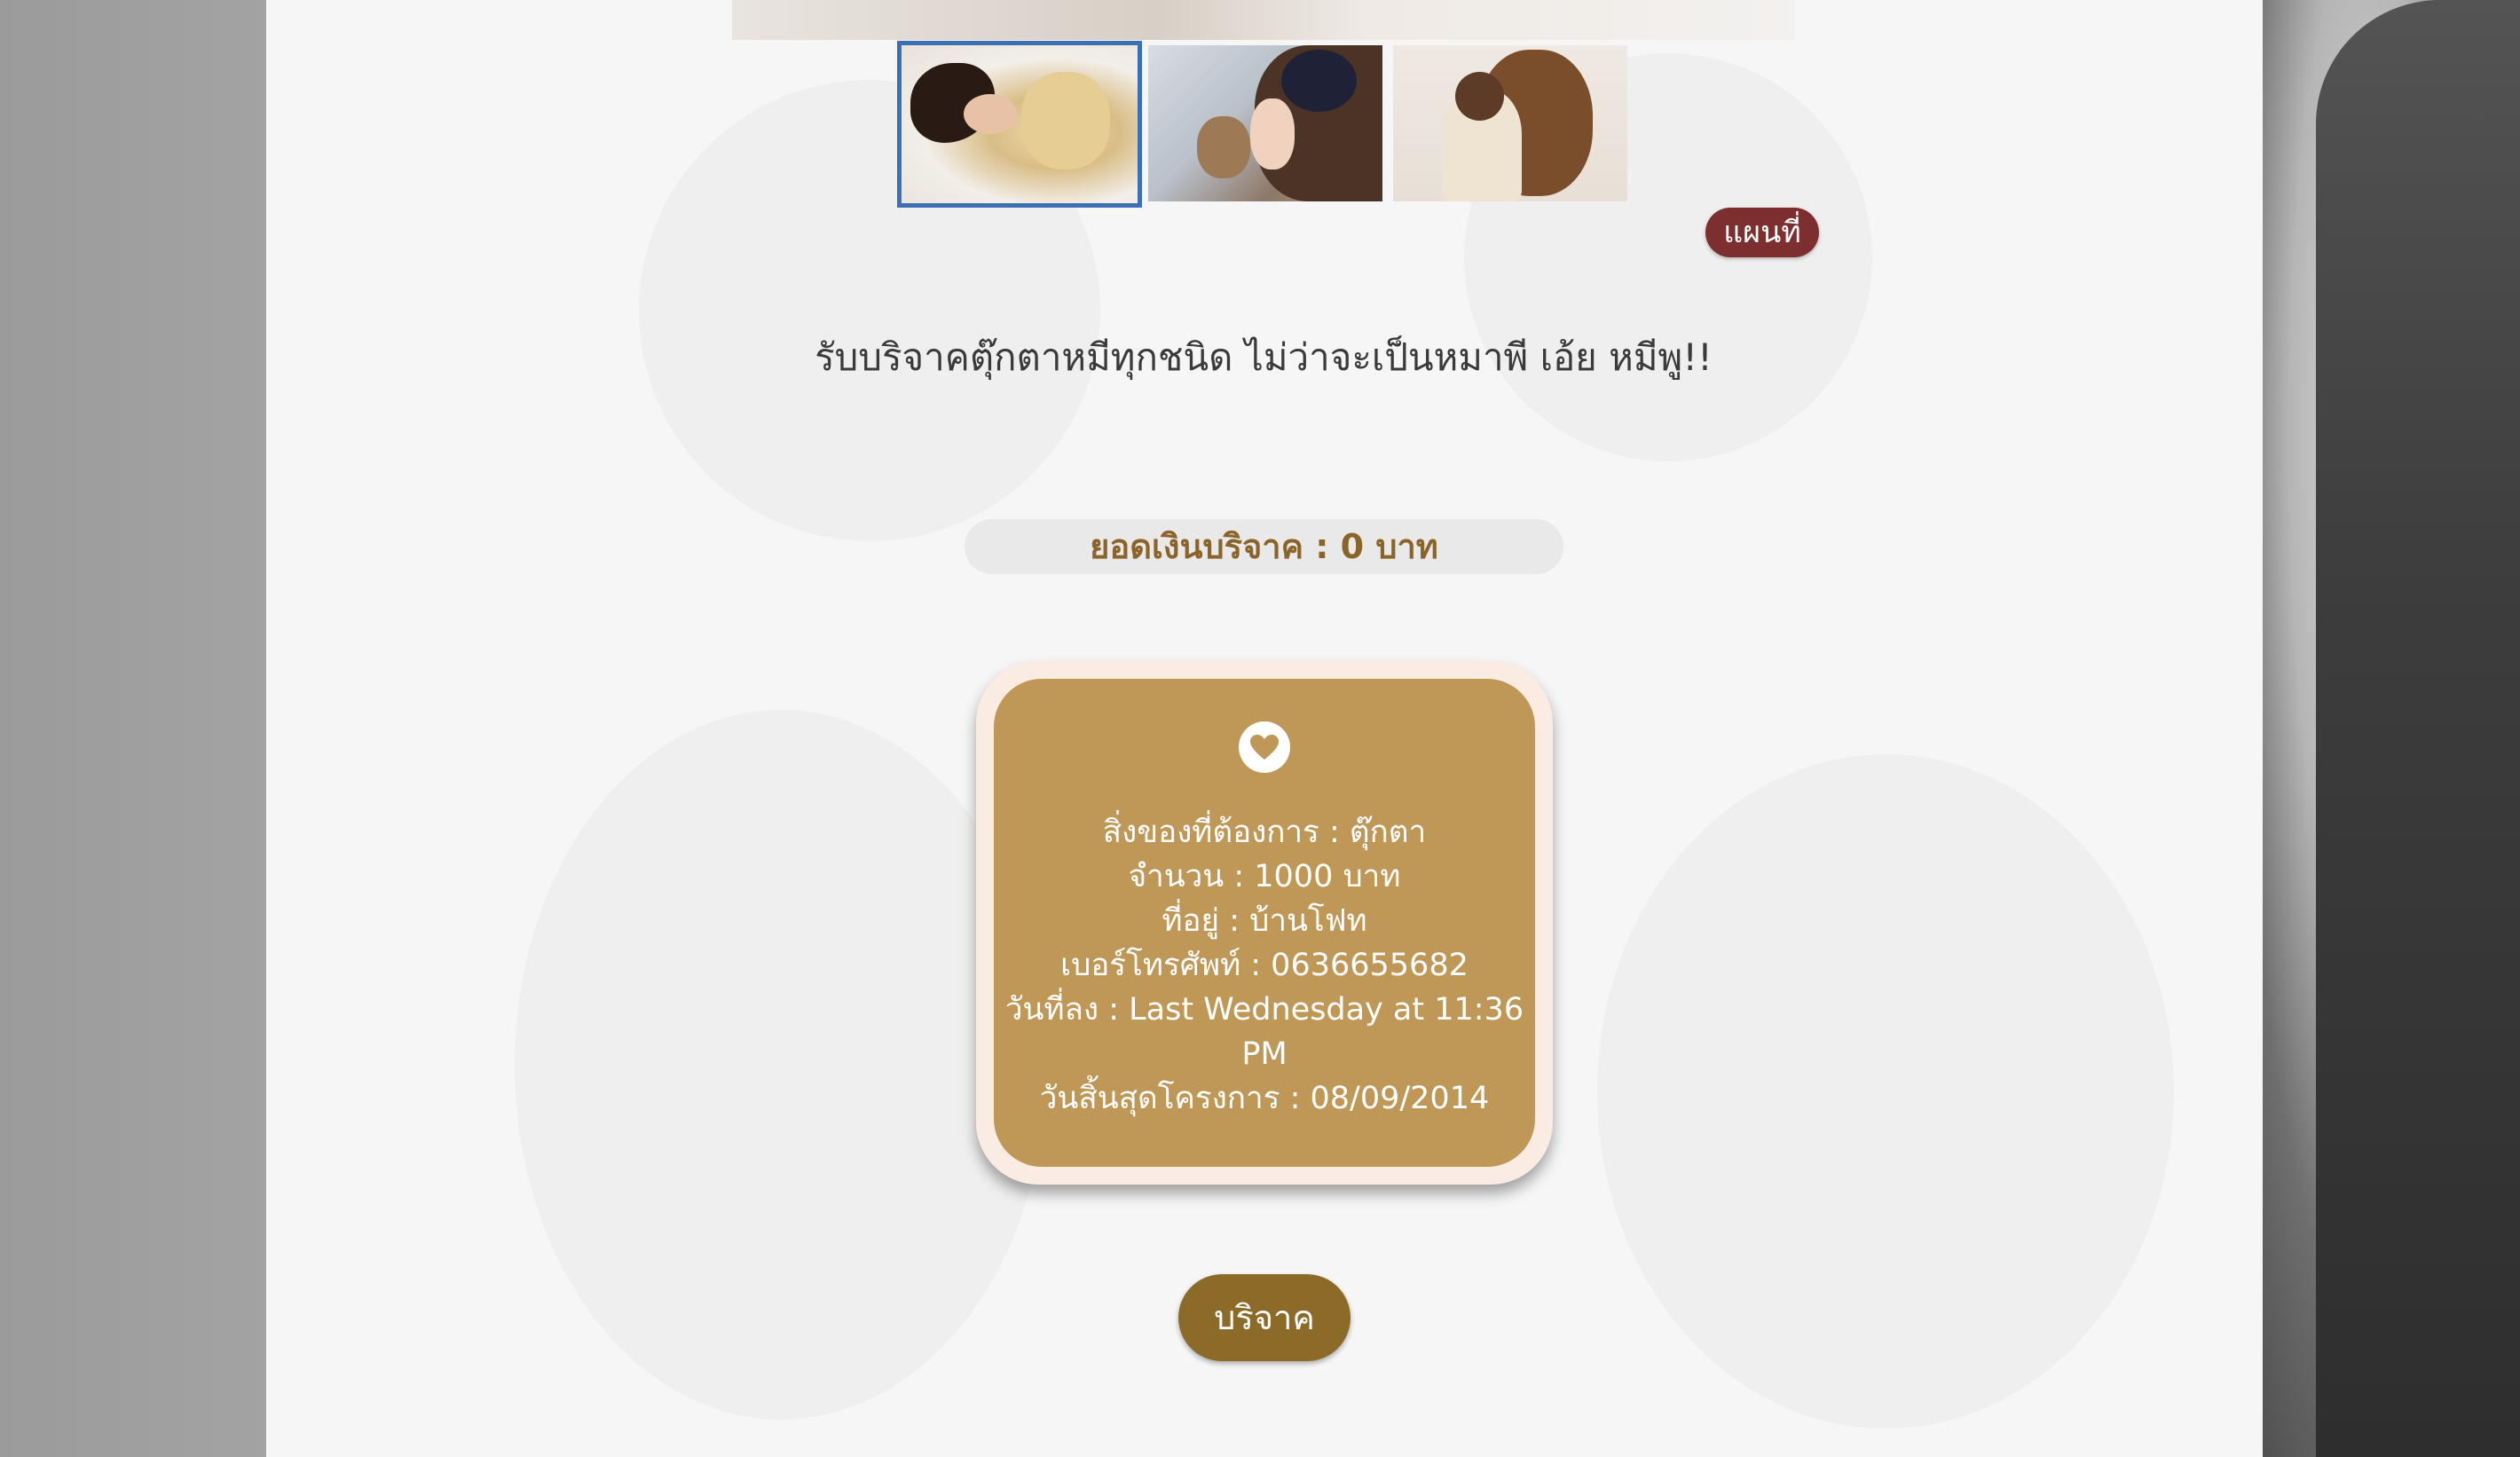 Image resolution: width=2520 pixels, height=1457 pixels. What do you see at coordinates (1265, 832) in the screenshot?
I see `detail-item: สิ่งของที่ต้องการ : ตุ๊กตา` at bounding box center [1265, 832].